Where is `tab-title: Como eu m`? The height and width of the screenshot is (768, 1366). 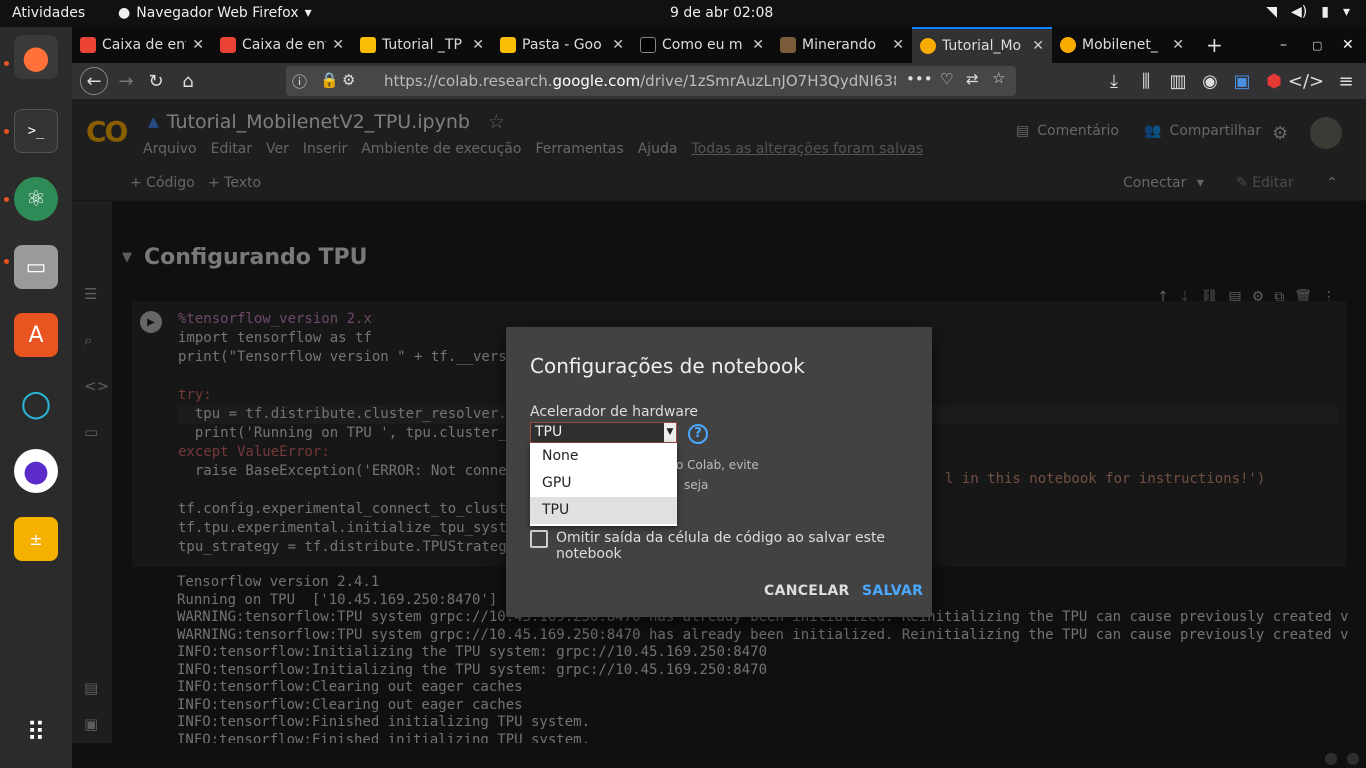 tab-title: Como eu m is located at coordinates (702, 45).